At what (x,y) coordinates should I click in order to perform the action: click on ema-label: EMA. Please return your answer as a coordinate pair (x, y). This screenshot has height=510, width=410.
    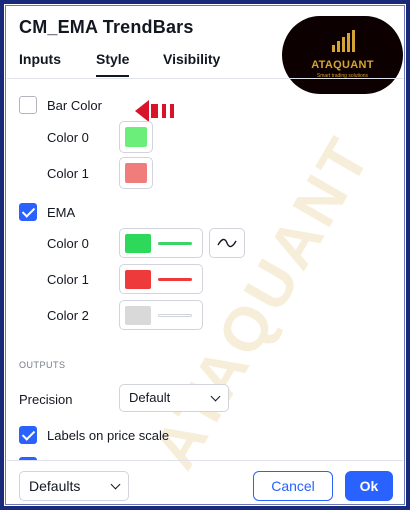
    Looking at the image, I should click on (61, 212).